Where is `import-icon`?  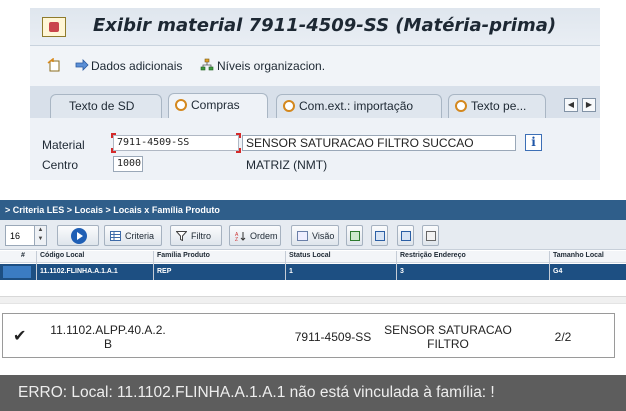 import-icon is located at coordinates (406, 236).